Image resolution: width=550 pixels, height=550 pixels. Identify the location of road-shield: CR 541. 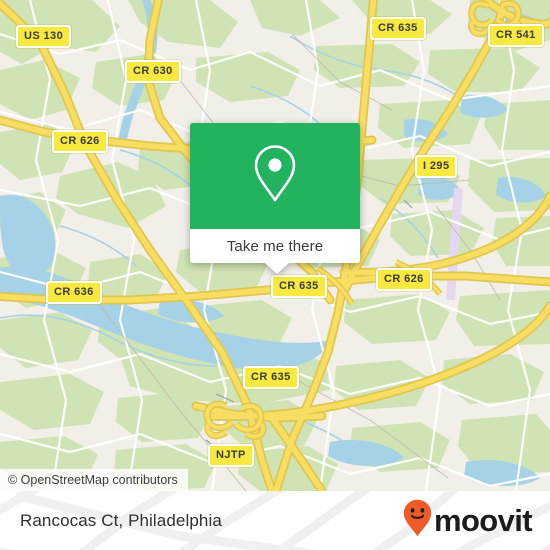
(516, 35).